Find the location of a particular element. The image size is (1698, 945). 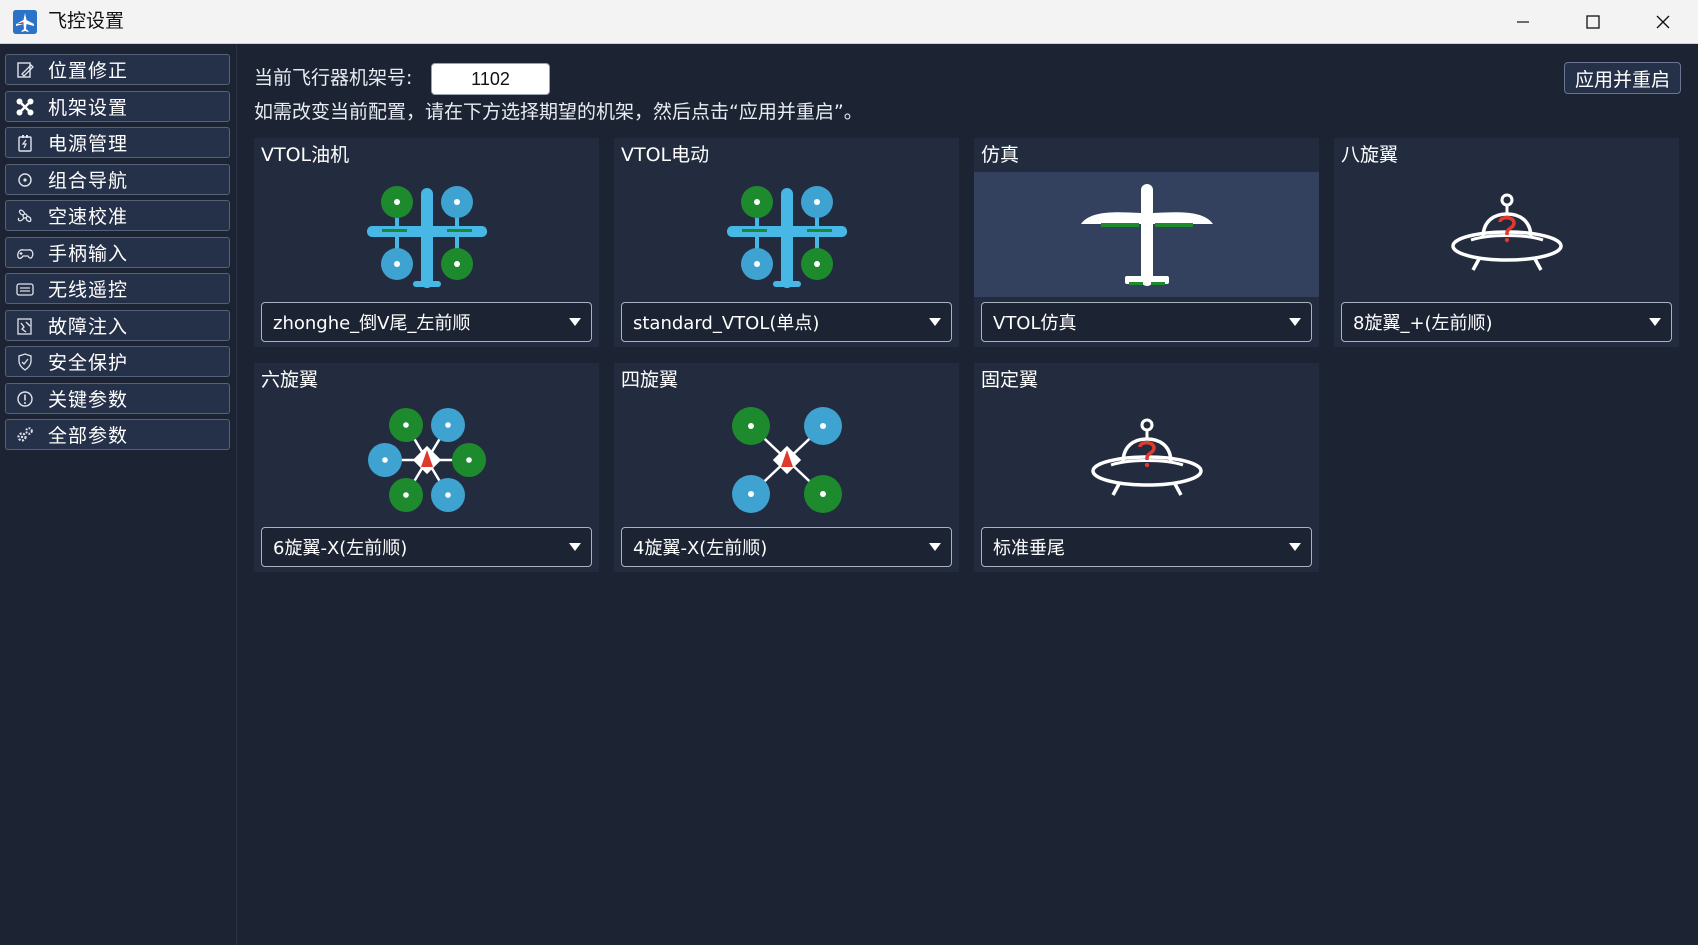

airframe-select: 6旋翼-X(左前顺) is located at coordinates (426, 547).